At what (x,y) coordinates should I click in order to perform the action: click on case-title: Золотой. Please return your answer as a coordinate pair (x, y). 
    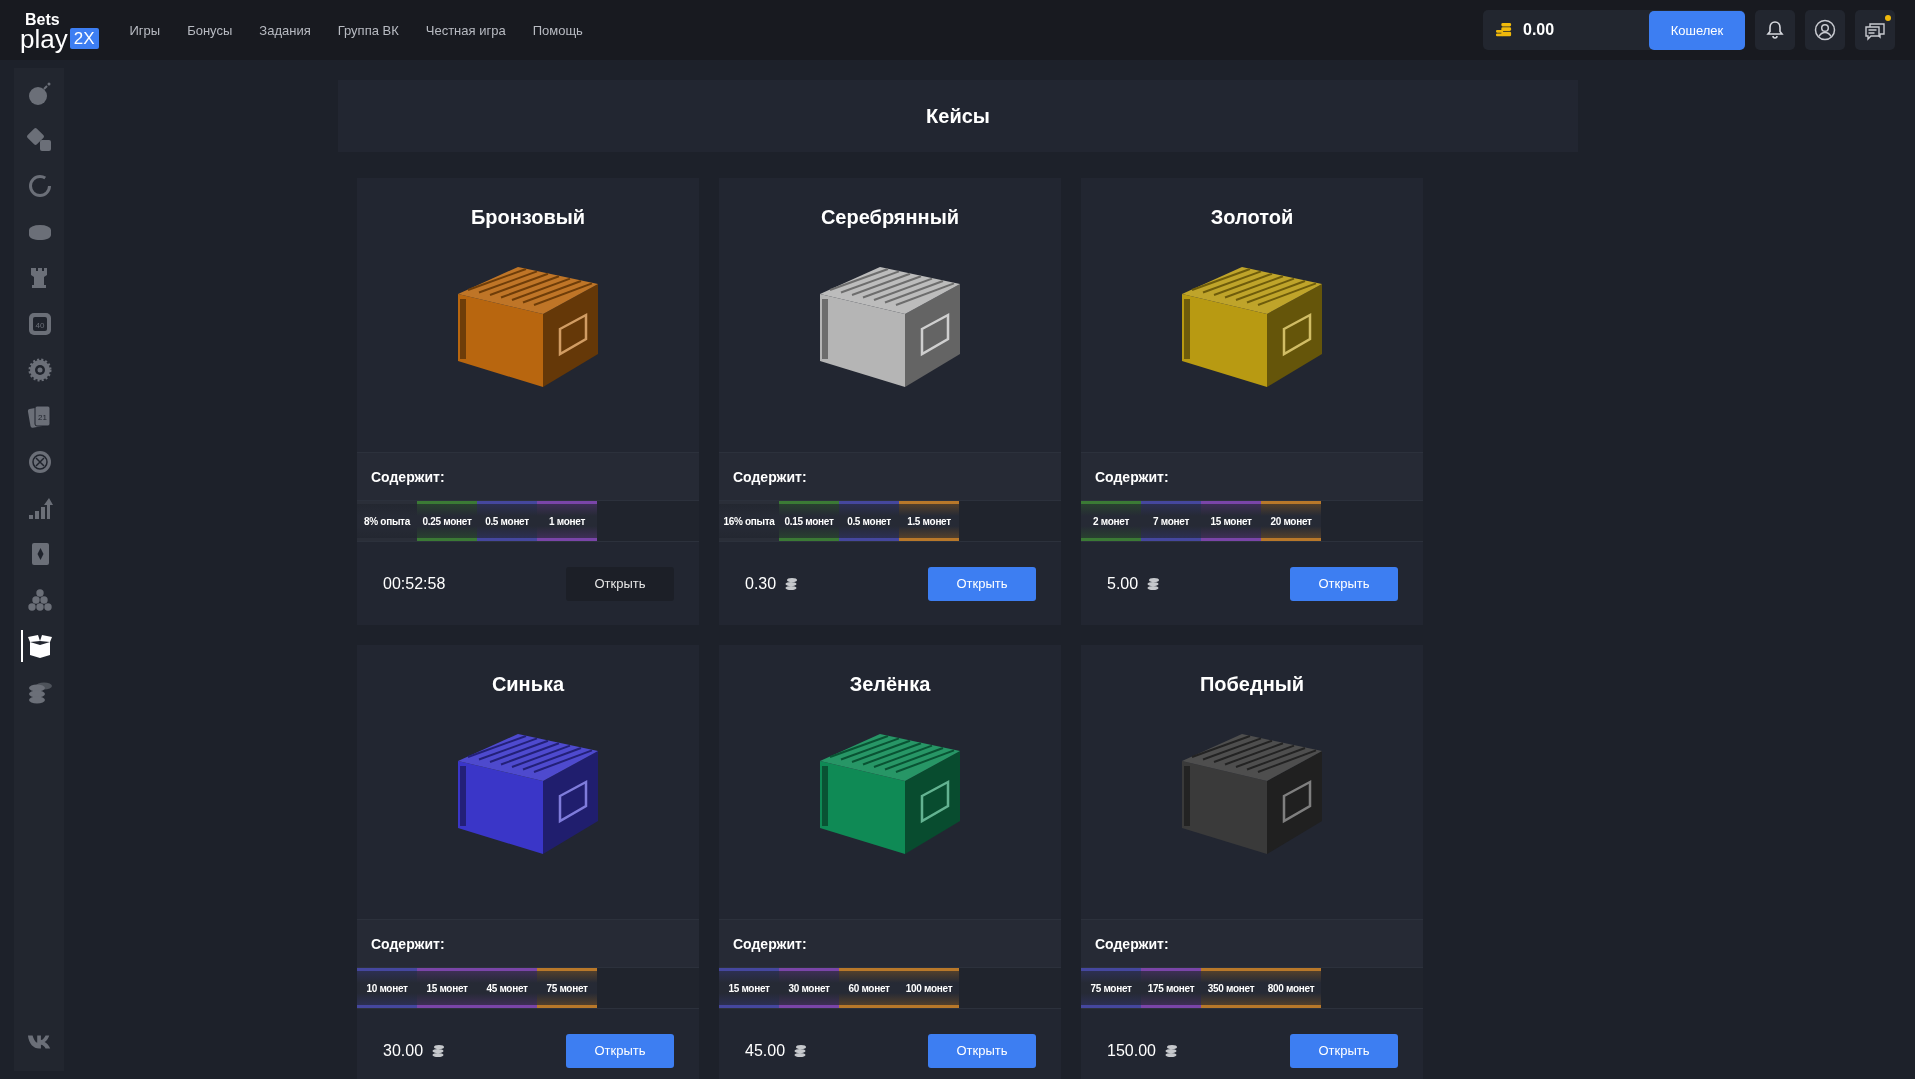
    Looking at the image, I should click on (1252, 217).